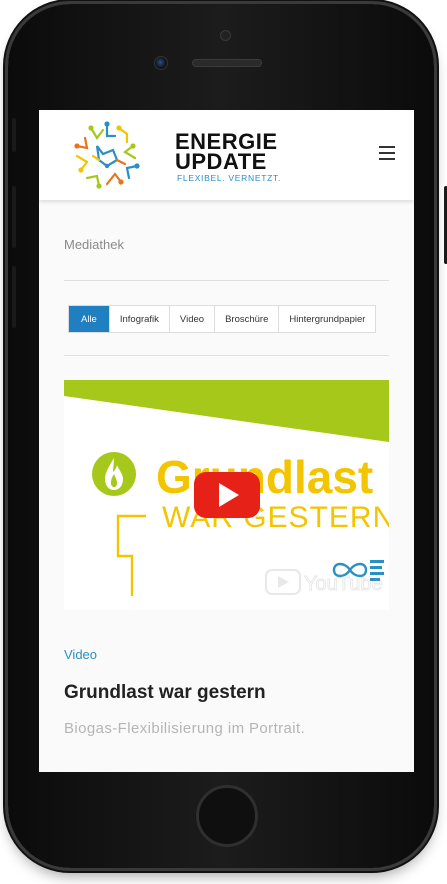 This screenshot has height=884, width=447. Describe the element at coordinates (387, 153) in the screenshot. I see `hamburger-menu-icon` at that location.